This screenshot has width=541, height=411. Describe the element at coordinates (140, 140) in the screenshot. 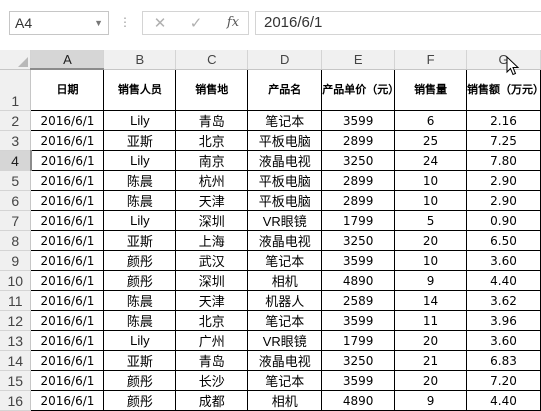

I see `cell-salesperson: 亚斯` at that location.